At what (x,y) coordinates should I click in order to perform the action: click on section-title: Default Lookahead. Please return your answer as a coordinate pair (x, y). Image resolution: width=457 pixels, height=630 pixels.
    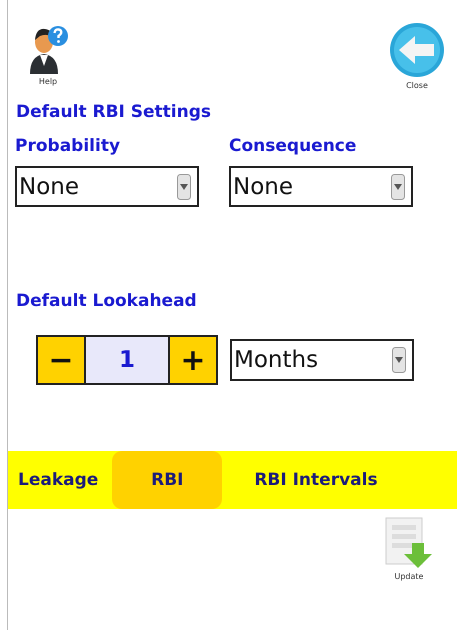
    Looking at the image, I should click on (106, 301).